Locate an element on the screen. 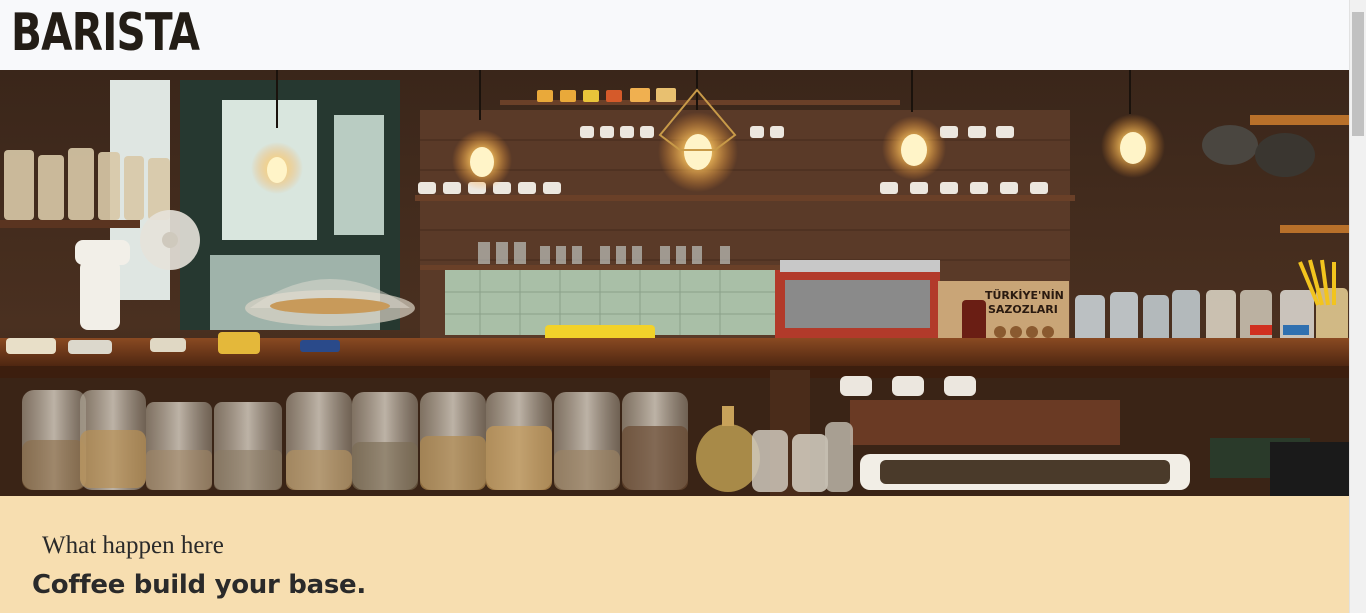  intro-headline: Coffee build your base. is located at coordinates (199, 585).